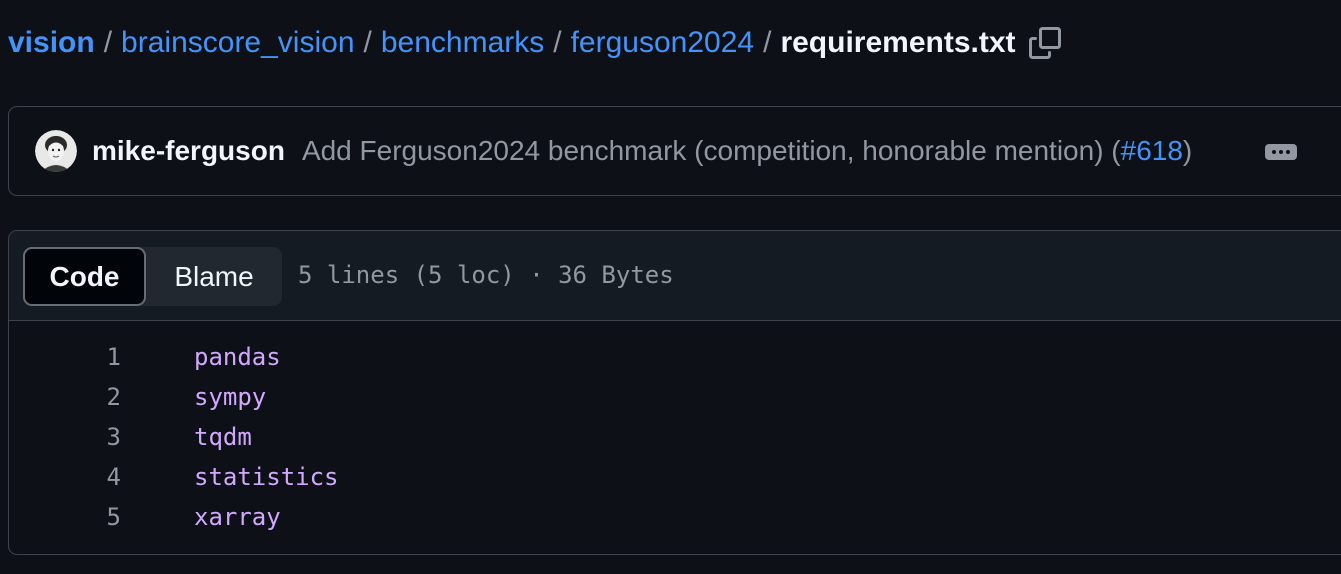 This screenshot has height=574, width=1341. I want to click on code-line: 4 statistics, so click(675, 477).